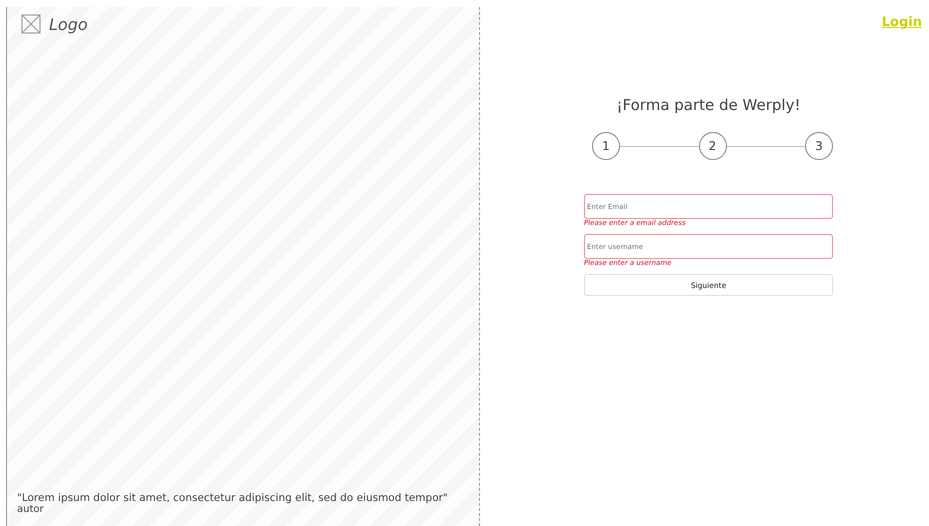  I want to click on image-icon, so click(31, 24).